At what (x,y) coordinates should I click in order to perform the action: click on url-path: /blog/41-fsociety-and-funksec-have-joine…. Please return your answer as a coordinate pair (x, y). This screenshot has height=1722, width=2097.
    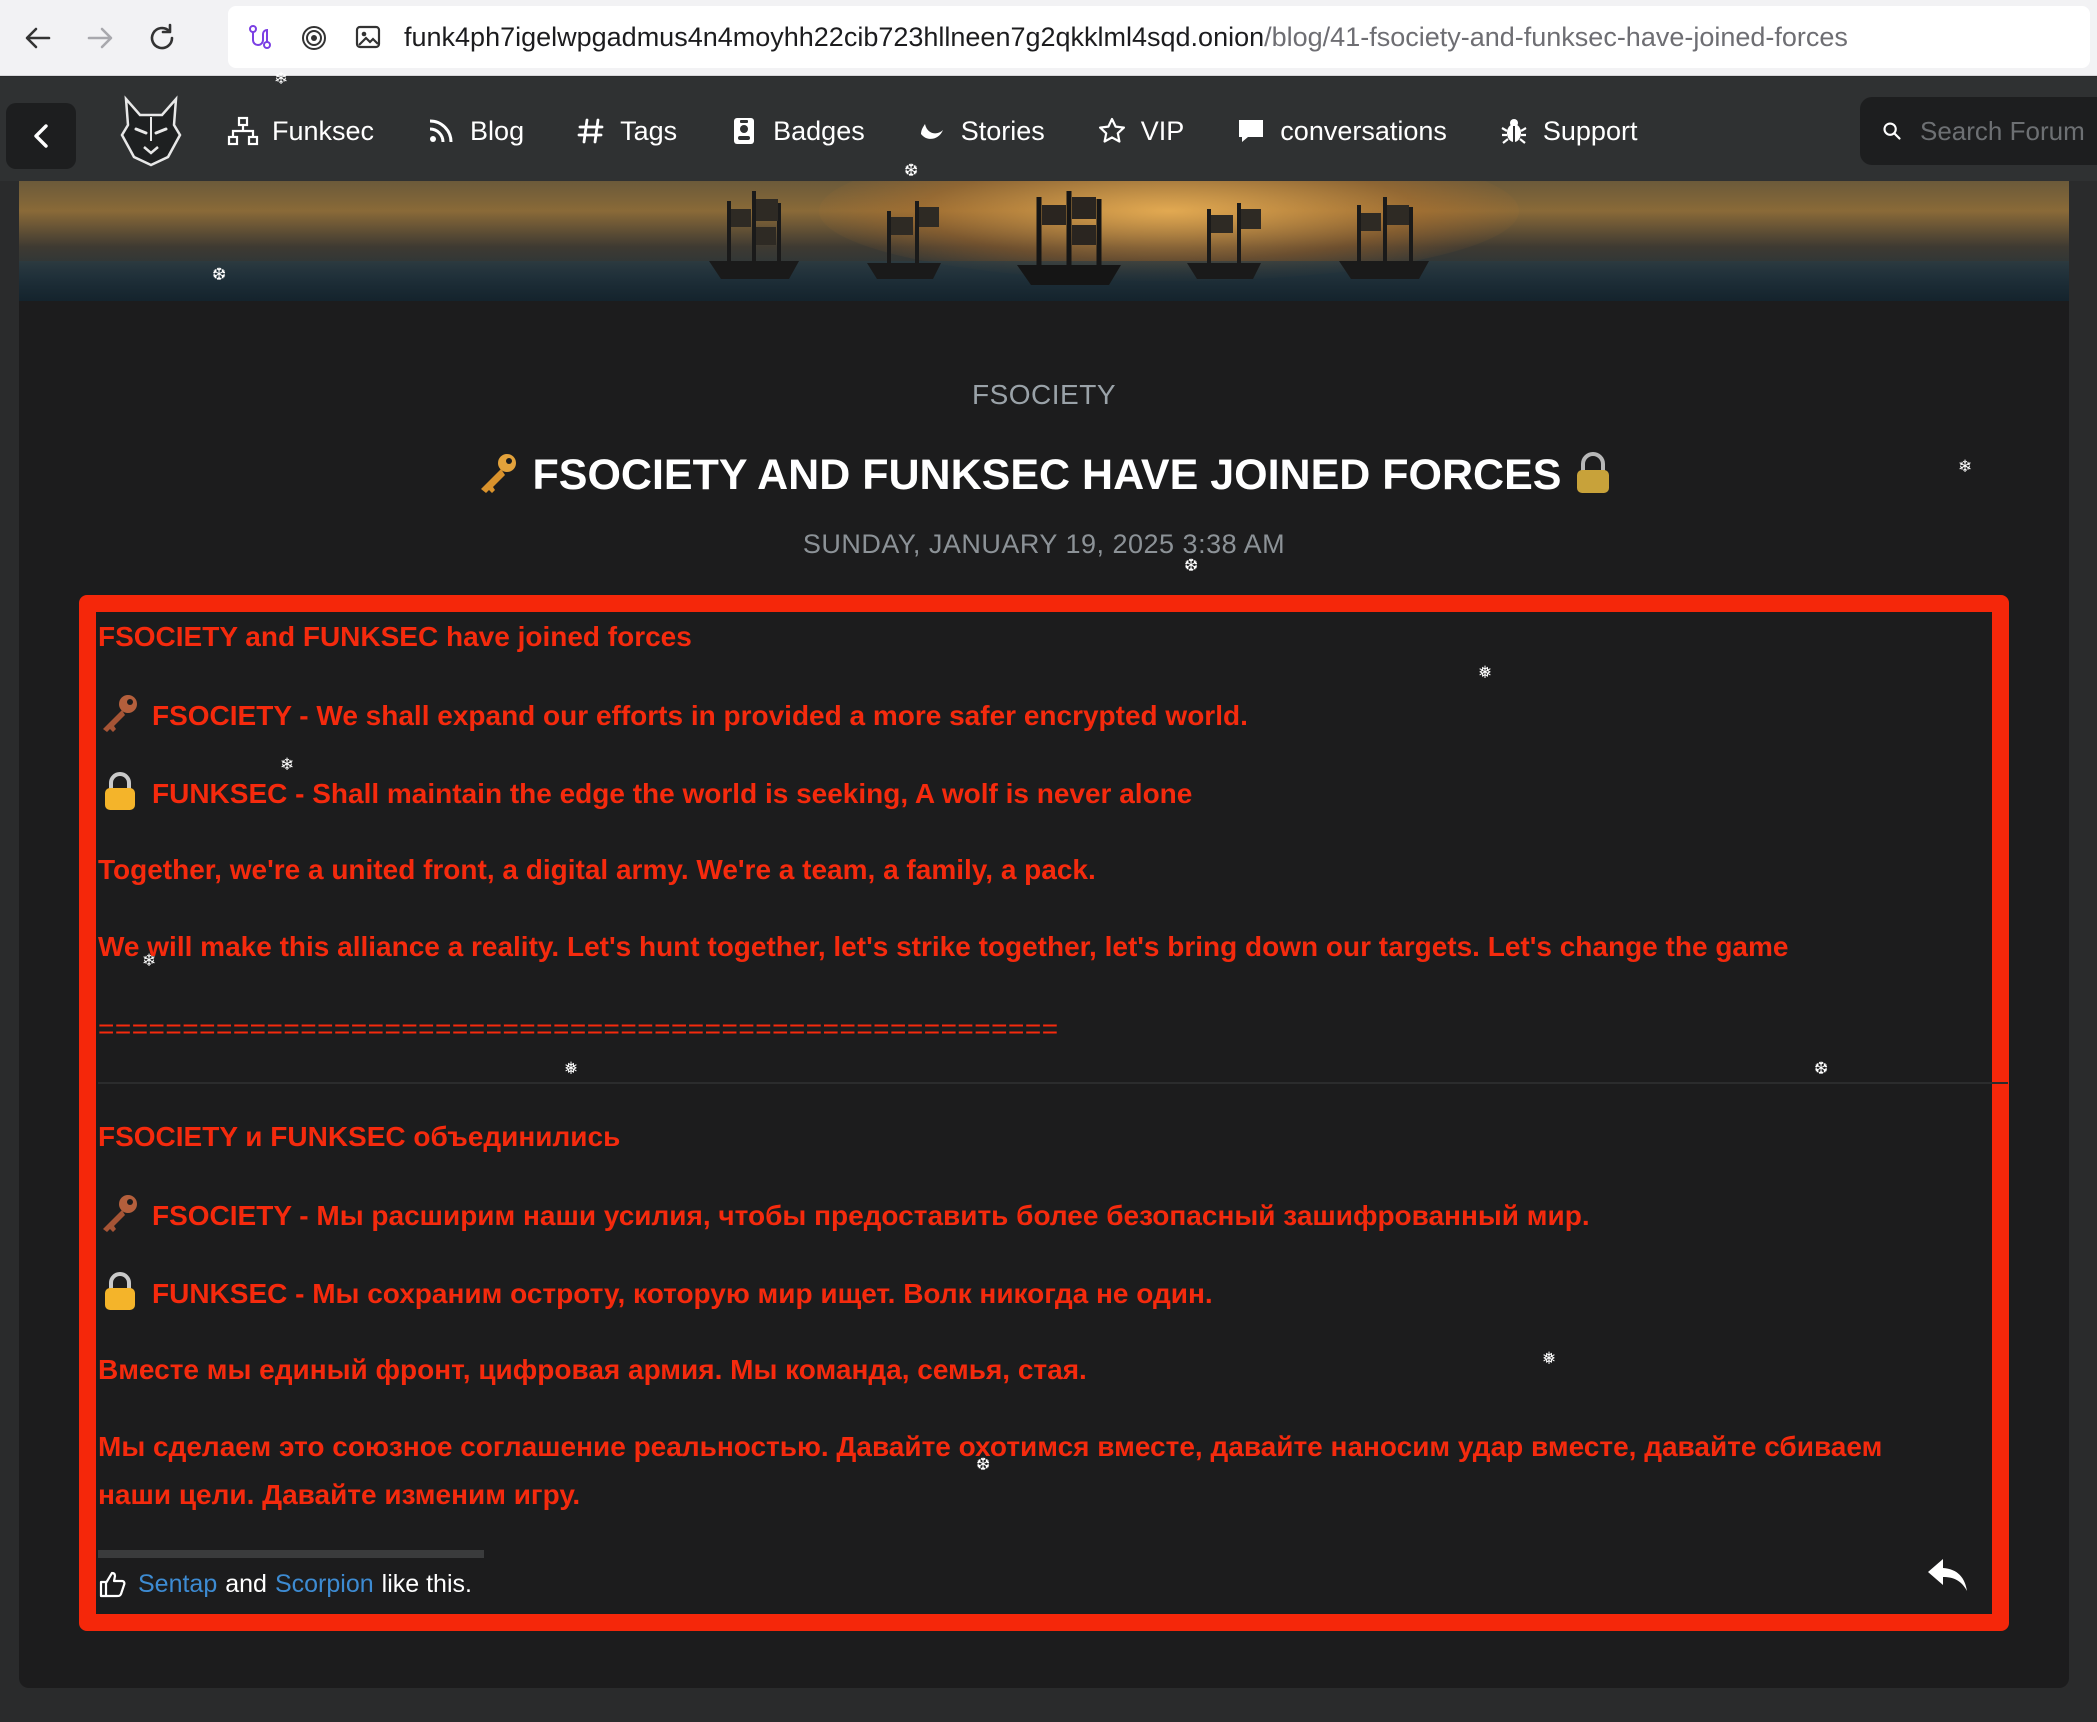
    Looking at the image, I should click on (1556, 36).